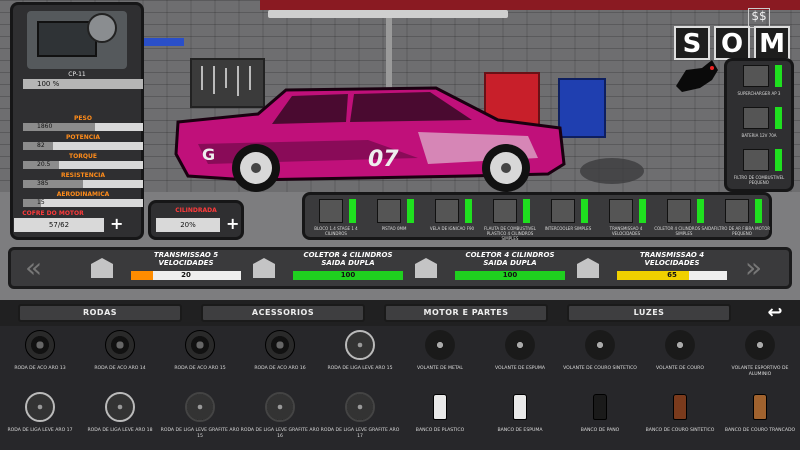 Image resolution: width=800 pixels, height=450 pixels. I want to click on car-number: 07, so click(383, 159).